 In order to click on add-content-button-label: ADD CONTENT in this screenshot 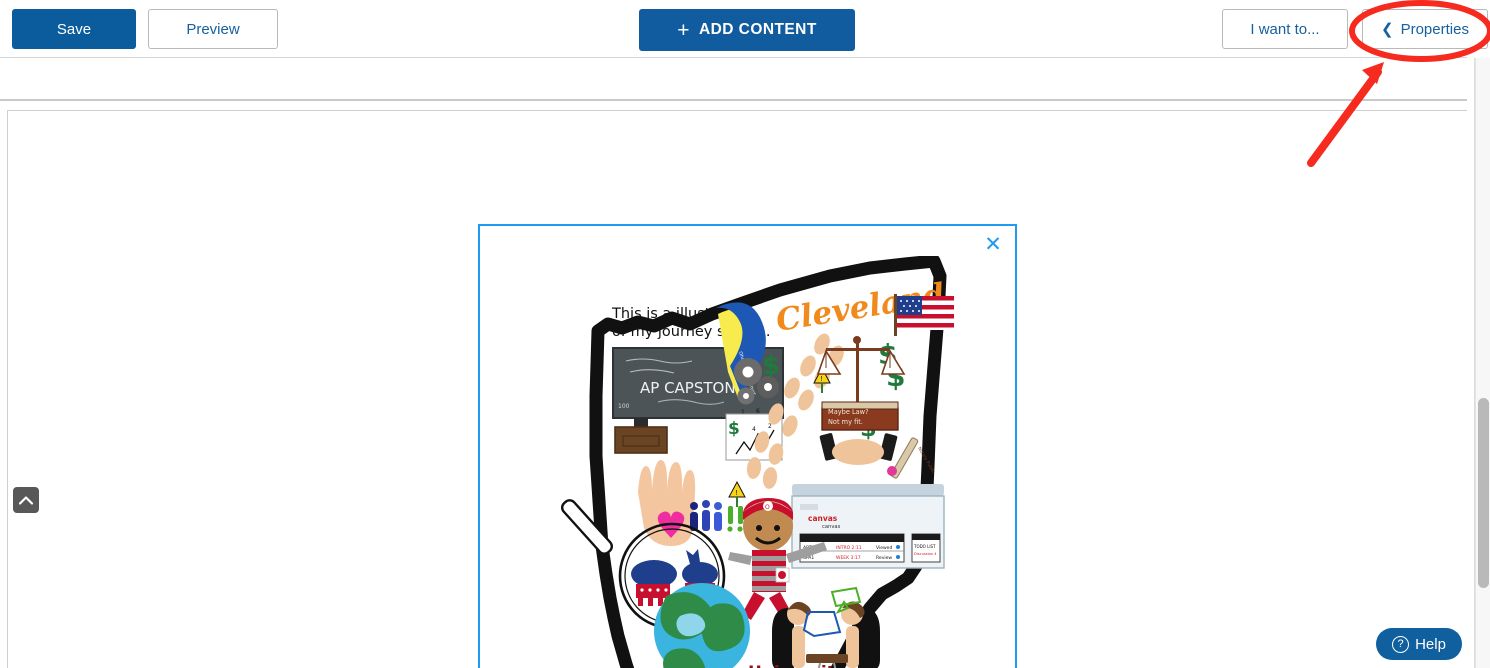, I will do `click(757, 29)`.